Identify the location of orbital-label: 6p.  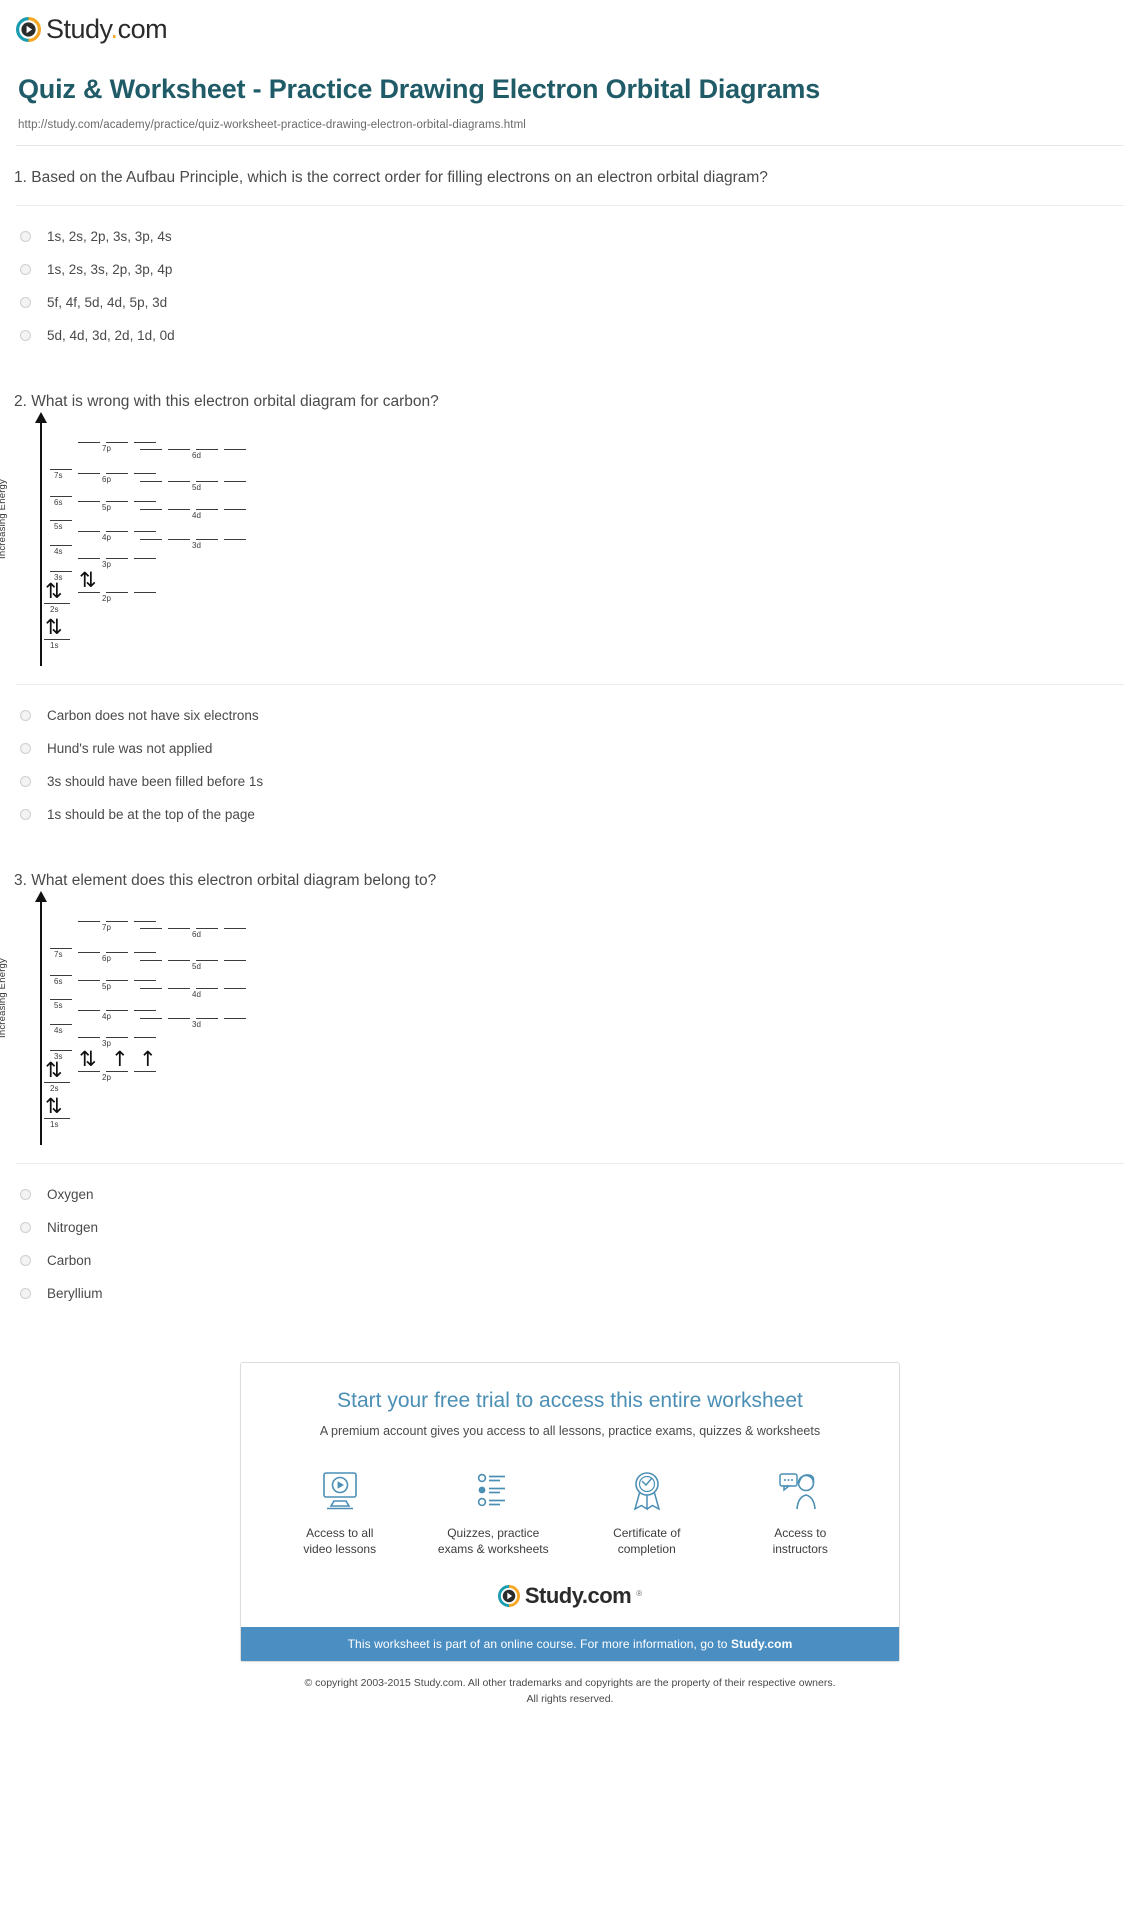
(106, 479).